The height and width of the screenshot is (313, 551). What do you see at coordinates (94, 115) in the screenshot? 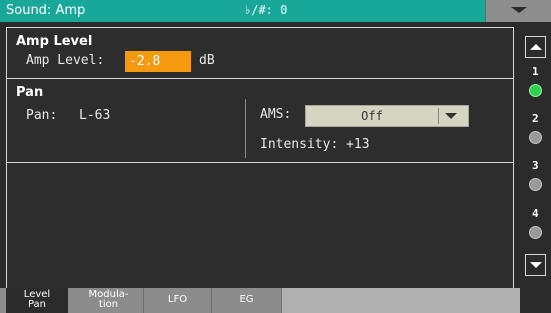
I see `pan-value-field: L-63` at bounding box center [94, 115].